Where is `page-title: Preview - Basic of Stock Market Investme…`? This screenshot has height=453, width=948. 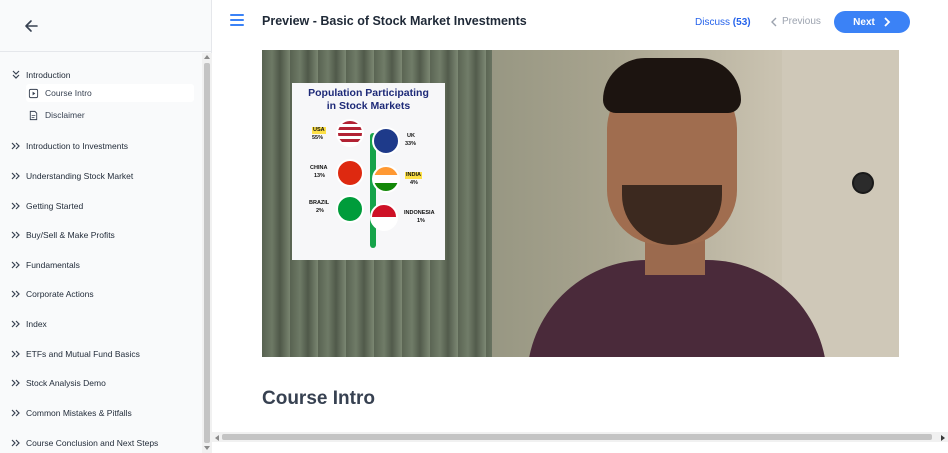 page-title: Preview - Basic of Stock Market Investme… is located at coordinates (394, 21).